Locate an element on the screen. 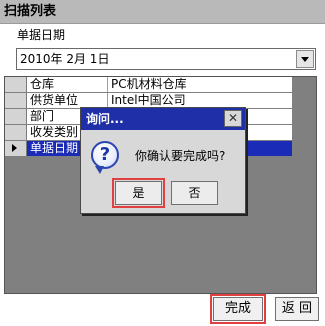  no-button: 否 is located at coordinates (194, 193).